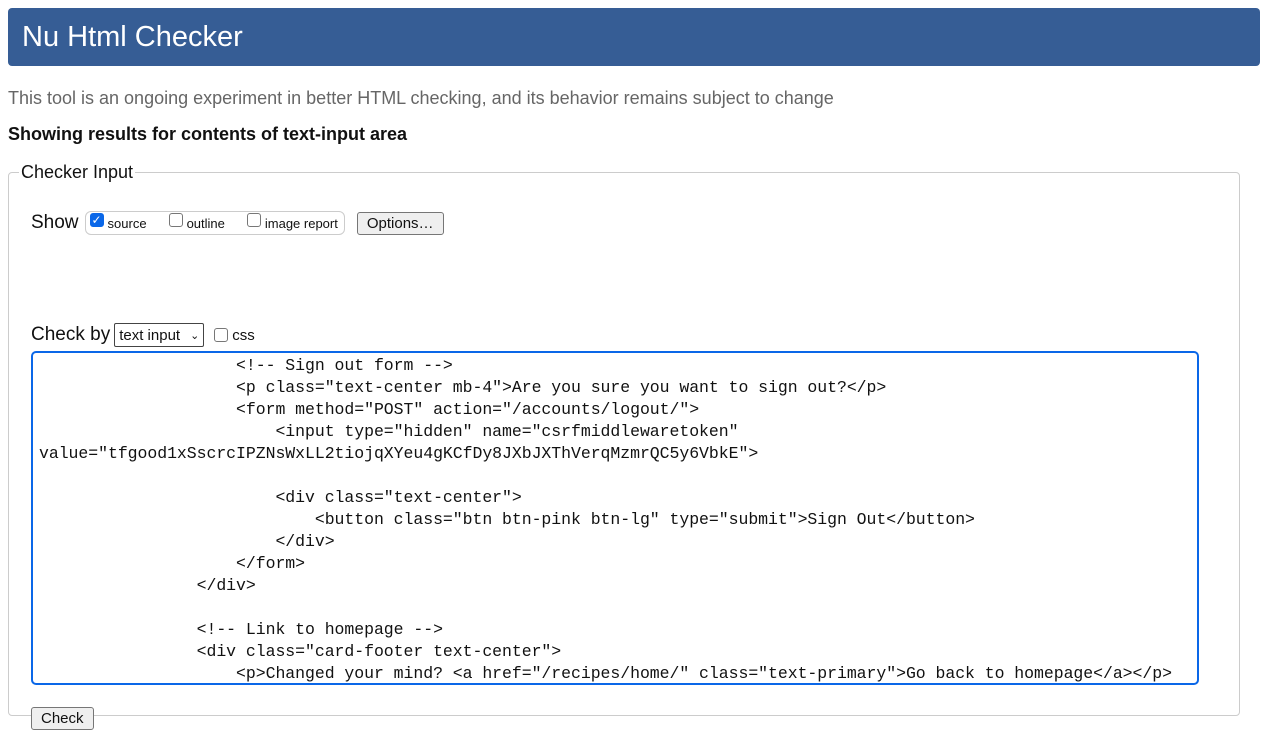 The height and width of the screenshot is (741, 1277). What do you see at coordinates (62, 718) in the screenshot?
I see `check-button: Check` at bounding box center [62, 718].